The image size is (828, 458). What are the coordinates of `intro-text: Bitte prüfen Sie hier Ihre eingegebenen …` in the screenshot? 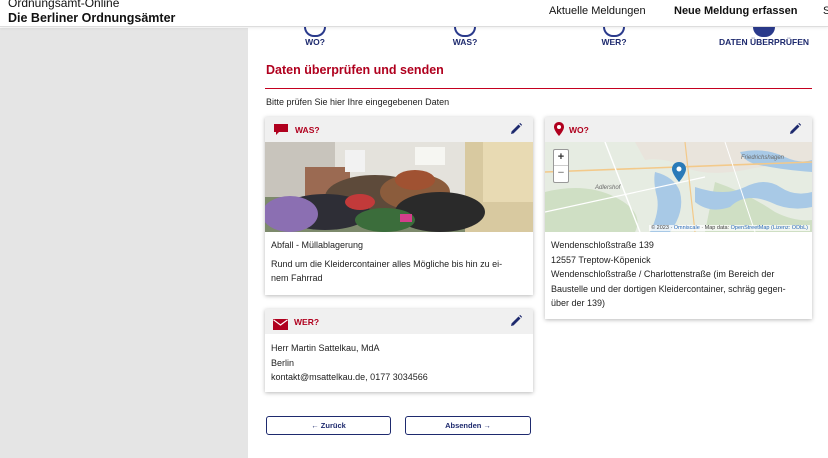 It's located at (358, 102).